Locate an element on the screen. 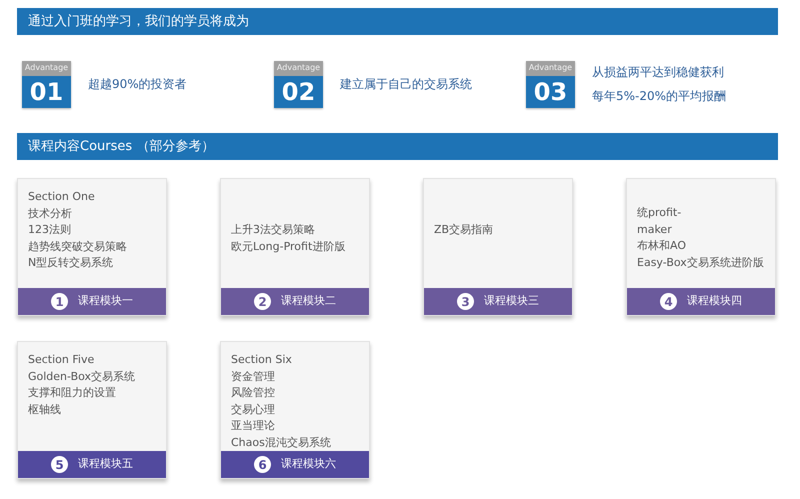 The image size is (800, 499). advantage-text: 每年5%-20%的平均报酬 is located at coordinates (659, 96).